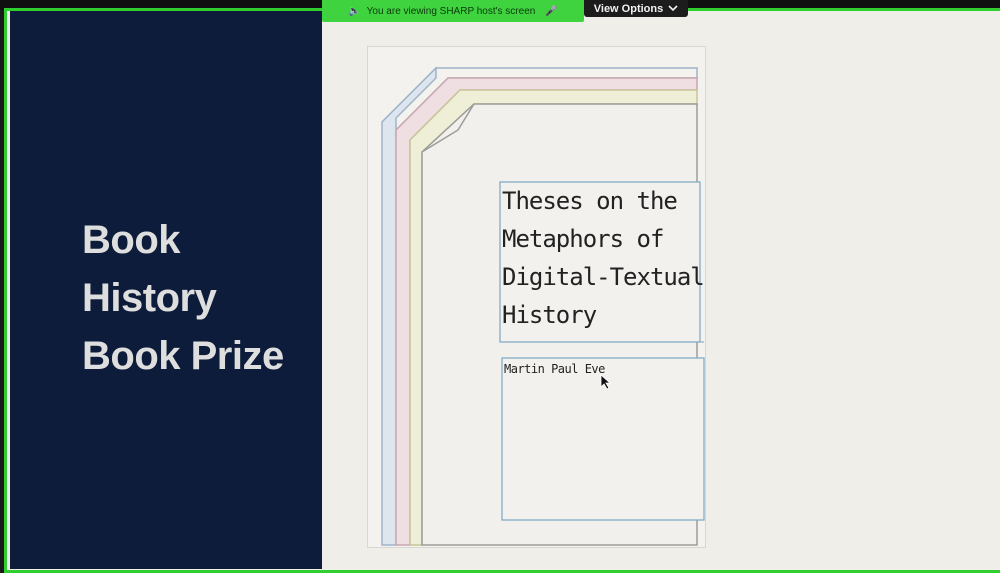  I want to click on view-options-button: View Options, so click(636, 8).